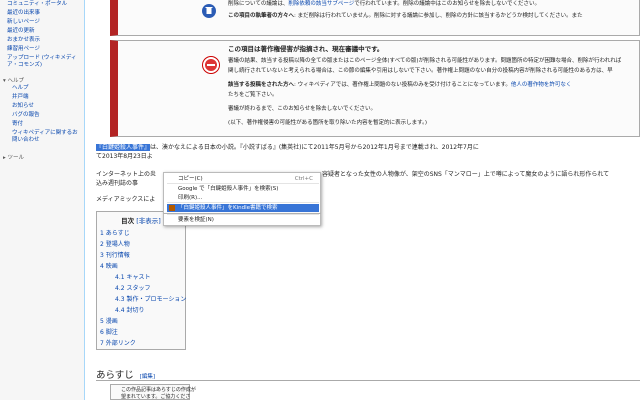 The width and height of the screenshot is (640, 400). I want to click on sidebar-item-current-events: 最近の出来事, so click(23, 13).